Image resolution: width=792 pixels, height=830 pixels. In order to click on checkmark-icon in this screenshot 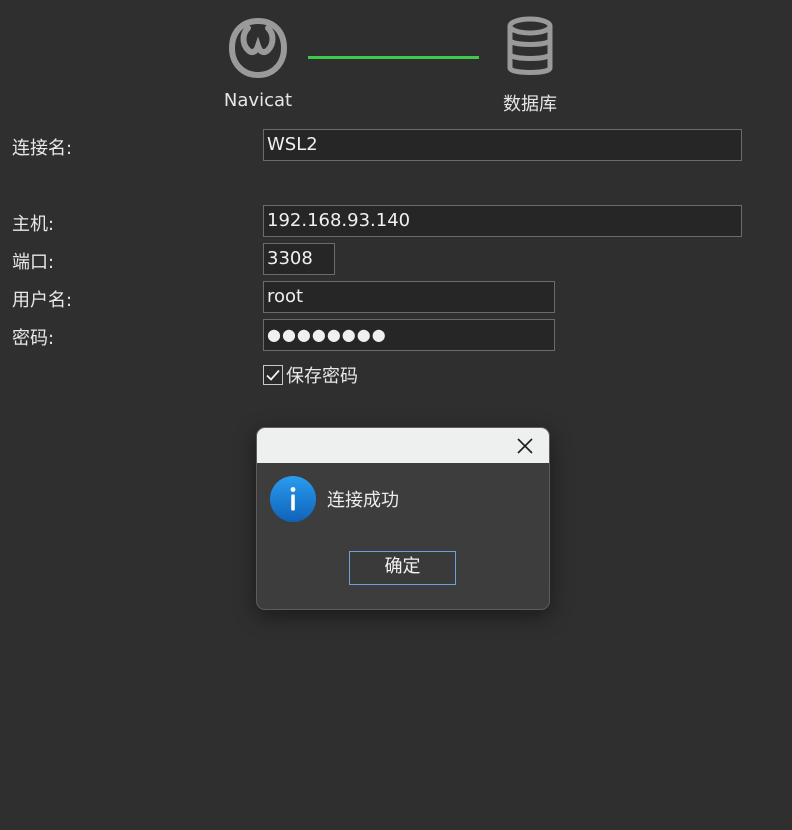, I will do `click(273, 375)`.